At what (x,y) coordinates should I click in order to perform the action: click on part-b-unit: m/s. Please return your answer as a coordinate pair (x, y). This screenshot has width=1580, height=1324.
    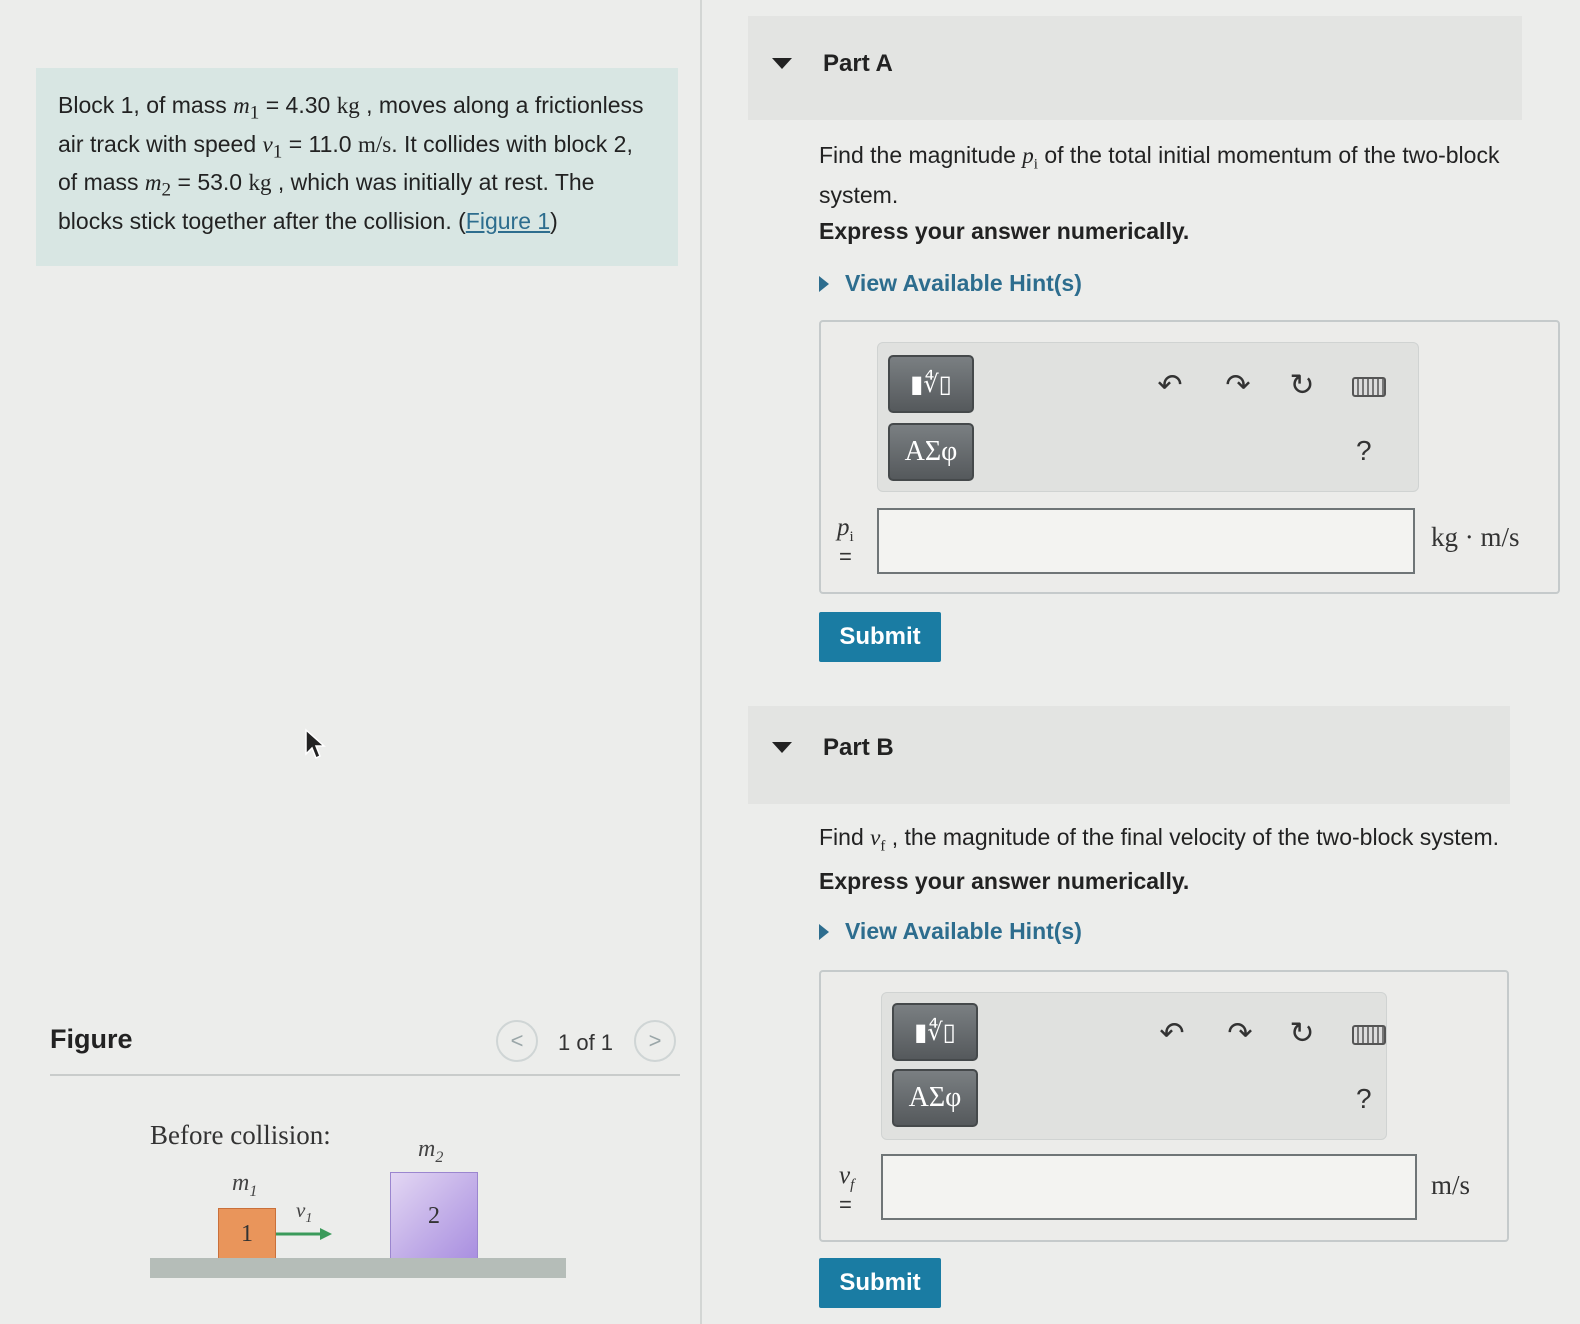
    Looking at the image, I should click on (1451, 1185).